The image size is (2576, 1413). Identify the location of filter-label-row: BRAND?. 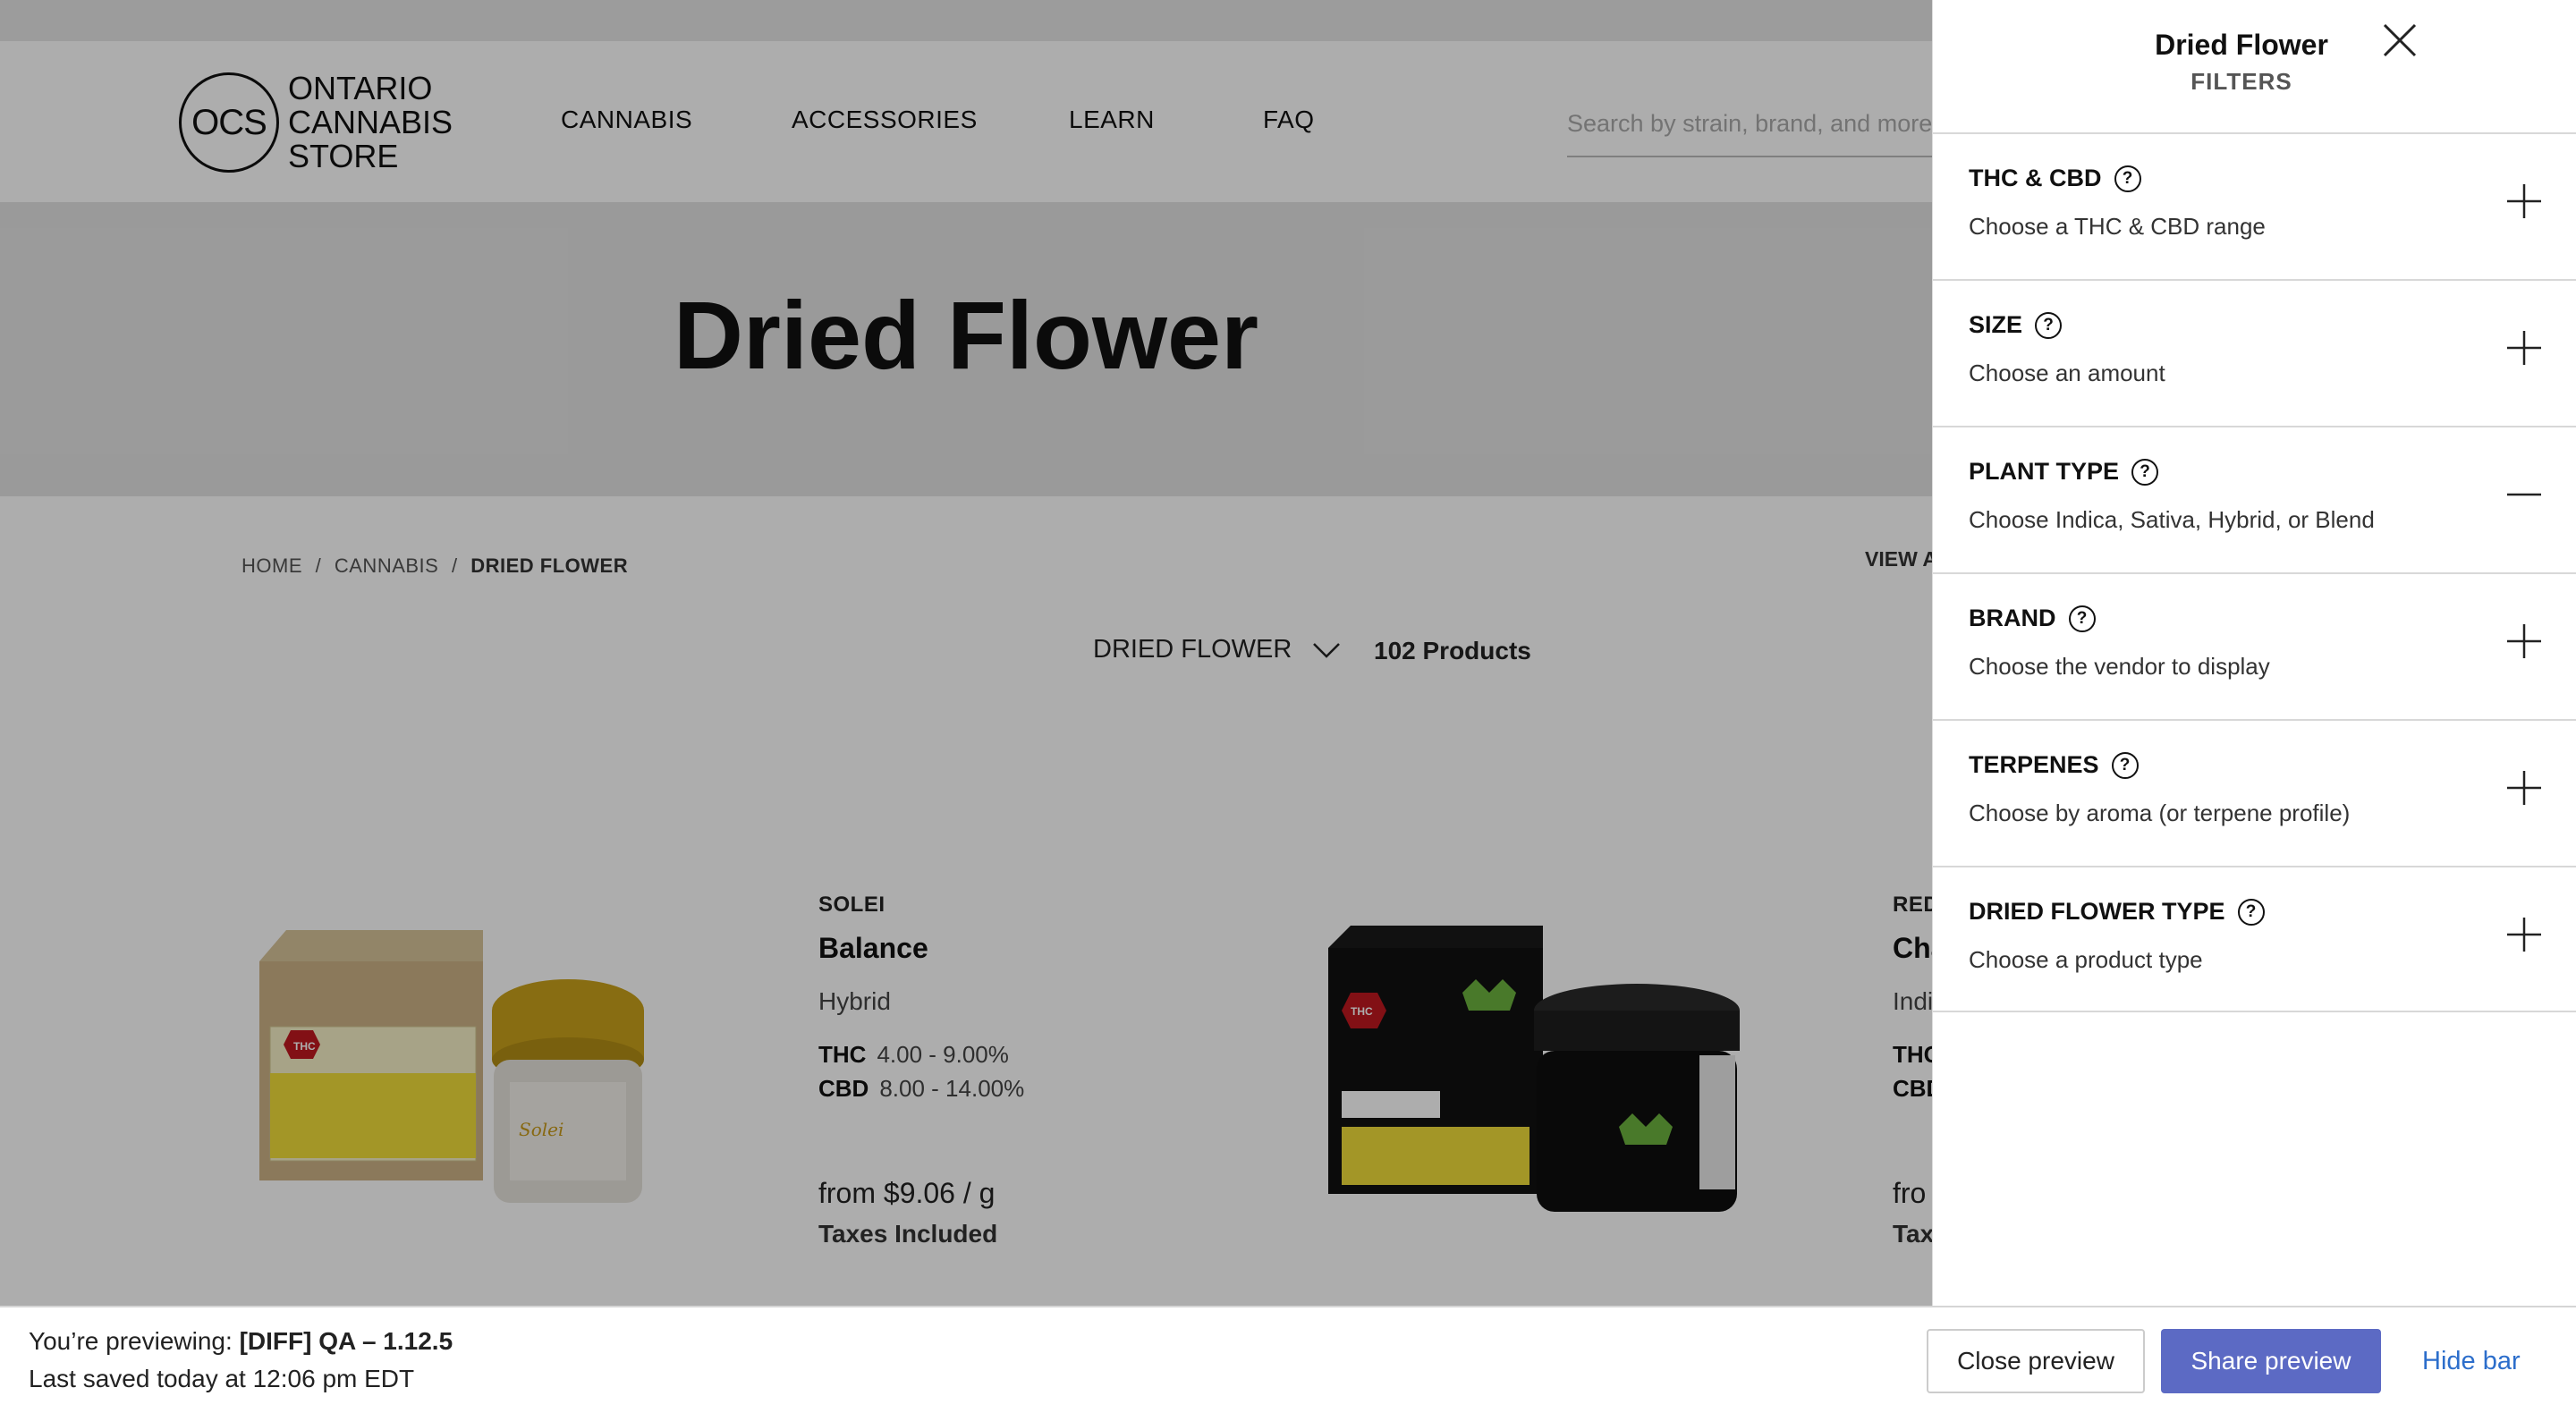
(2032, 618).